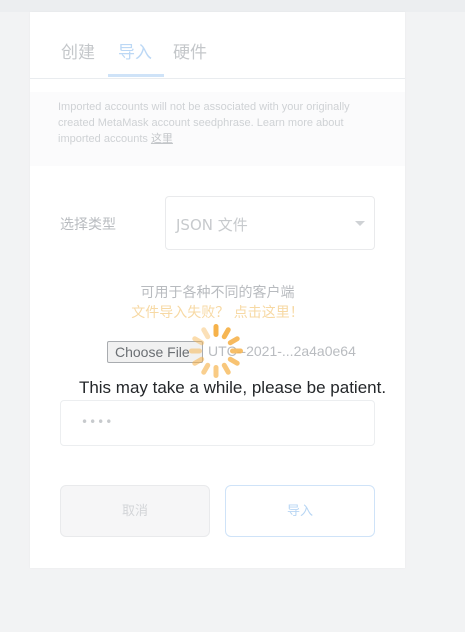 This screenshot has width=465, height=632. Describe the element at coordinates (217, 423) in the screenshot. I see `password-input: ••••` at that location.